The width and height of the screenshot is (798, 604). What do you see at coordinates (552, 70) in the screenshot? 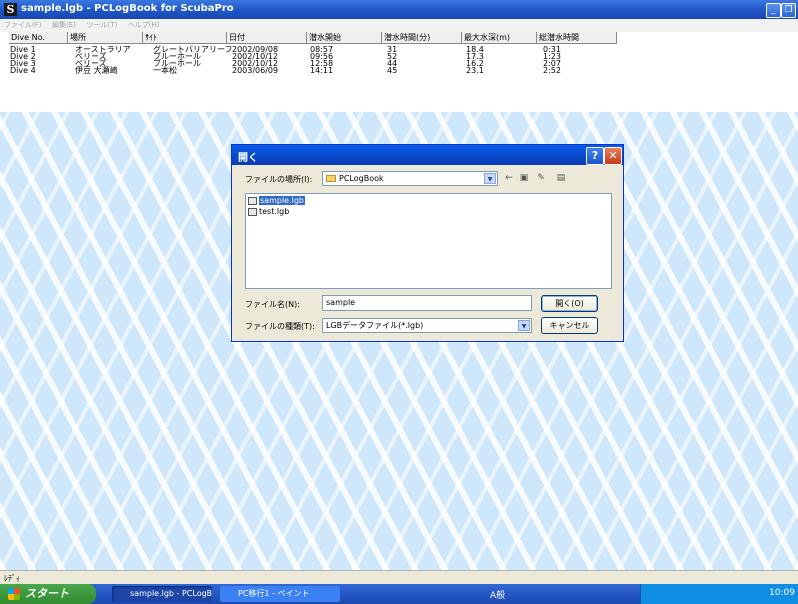
I see `cell-total-time: 2:52` at bounding box center [552, 70].